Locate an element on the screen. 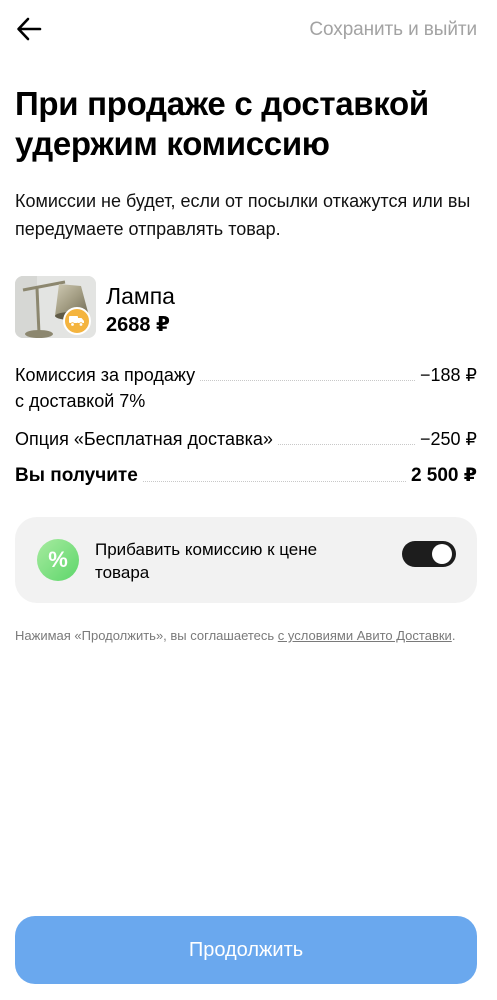 The width and height of the screenshot is (497, 1000). back-button is located at coordinates (29, 29).